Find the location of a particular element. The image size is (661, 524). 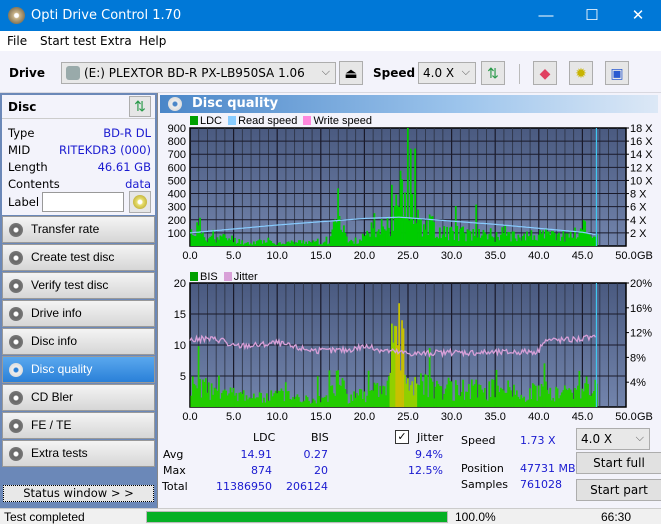

eject-button: ⏏ is located at coordinates (351, 73).